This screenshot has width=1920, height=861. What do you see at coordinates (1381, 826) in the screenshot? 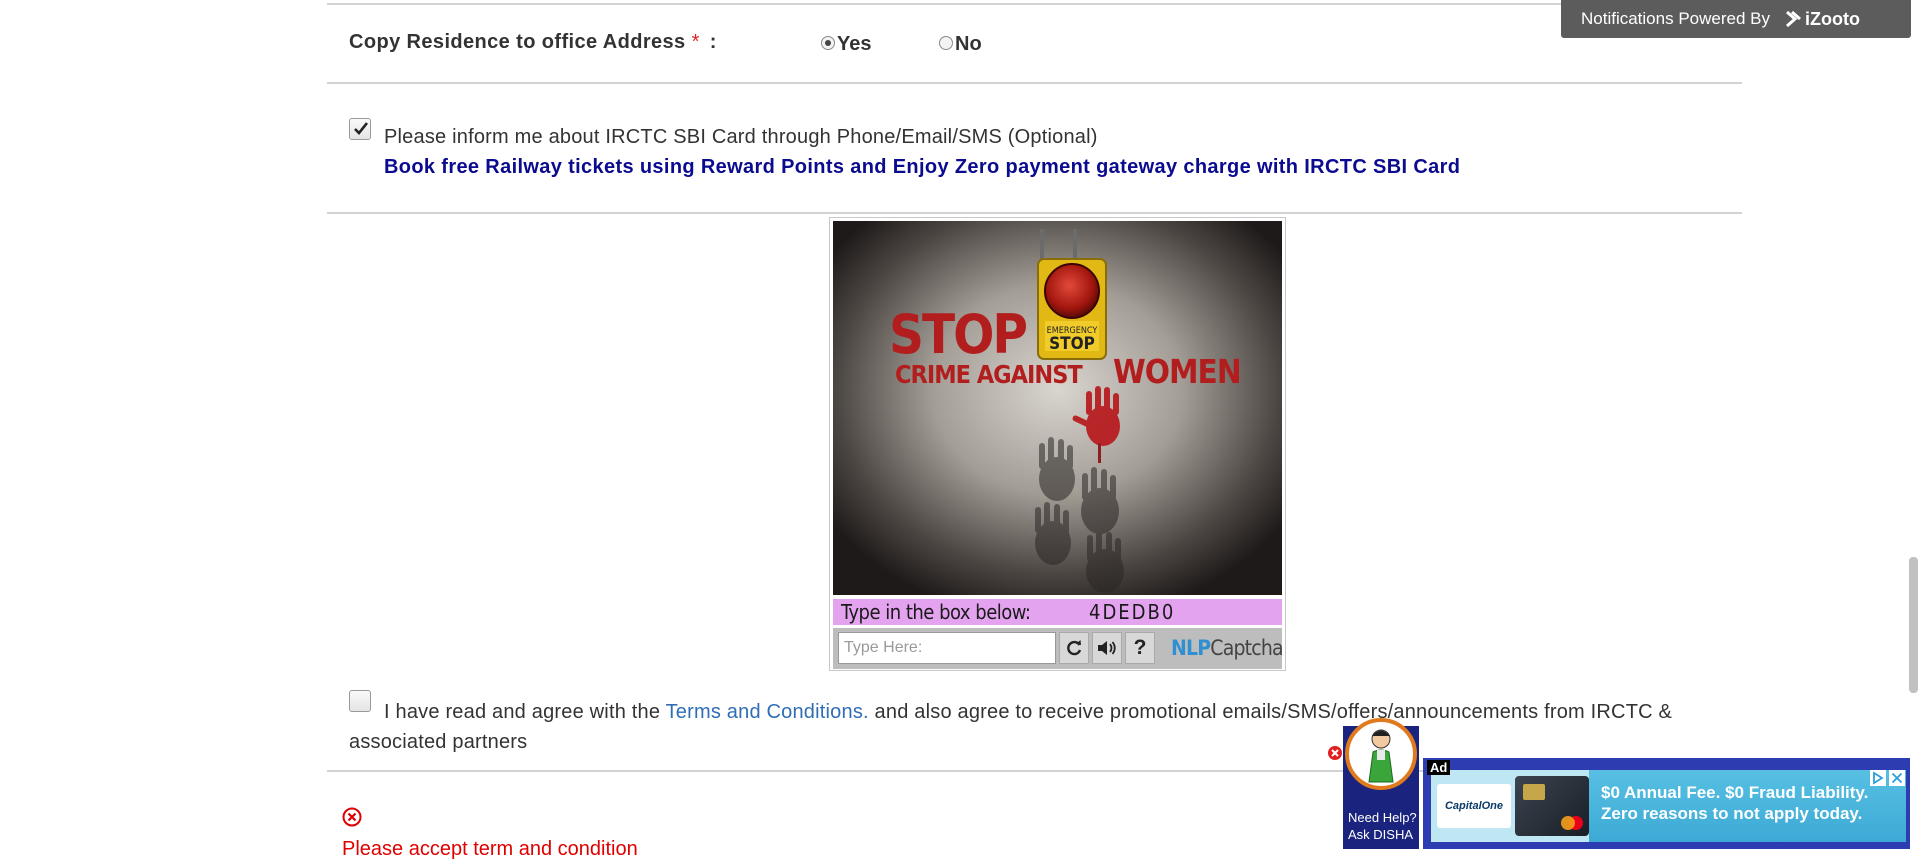
I see `disha-text: Need Help? Ask DISHA` at bounding box center [1381, 826].